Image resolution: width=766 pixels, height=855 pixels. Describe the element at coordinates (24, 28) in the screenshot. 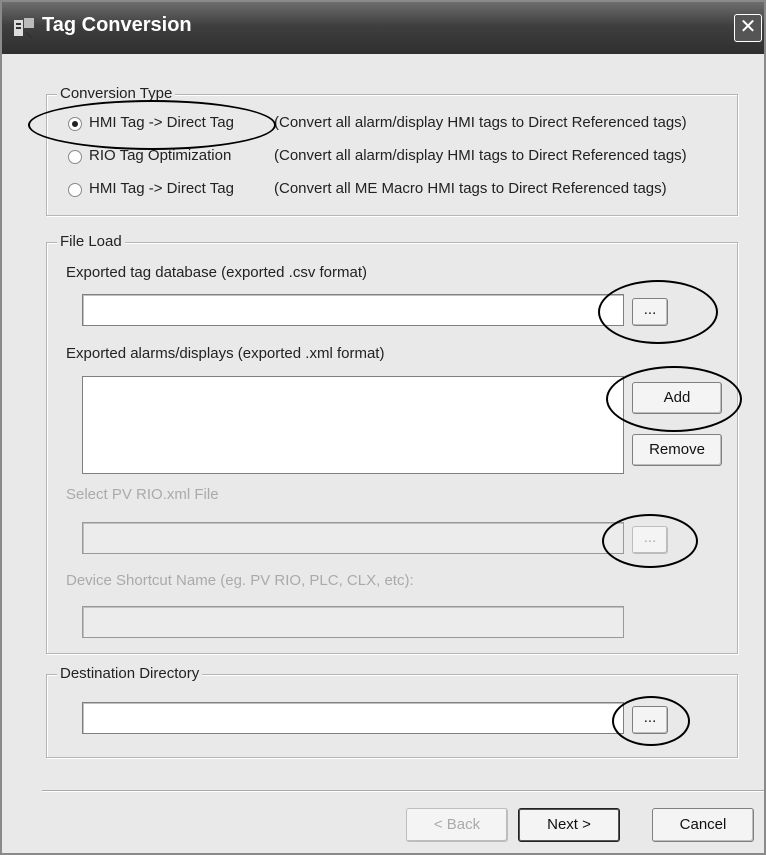

I see `app-icon` at that location.